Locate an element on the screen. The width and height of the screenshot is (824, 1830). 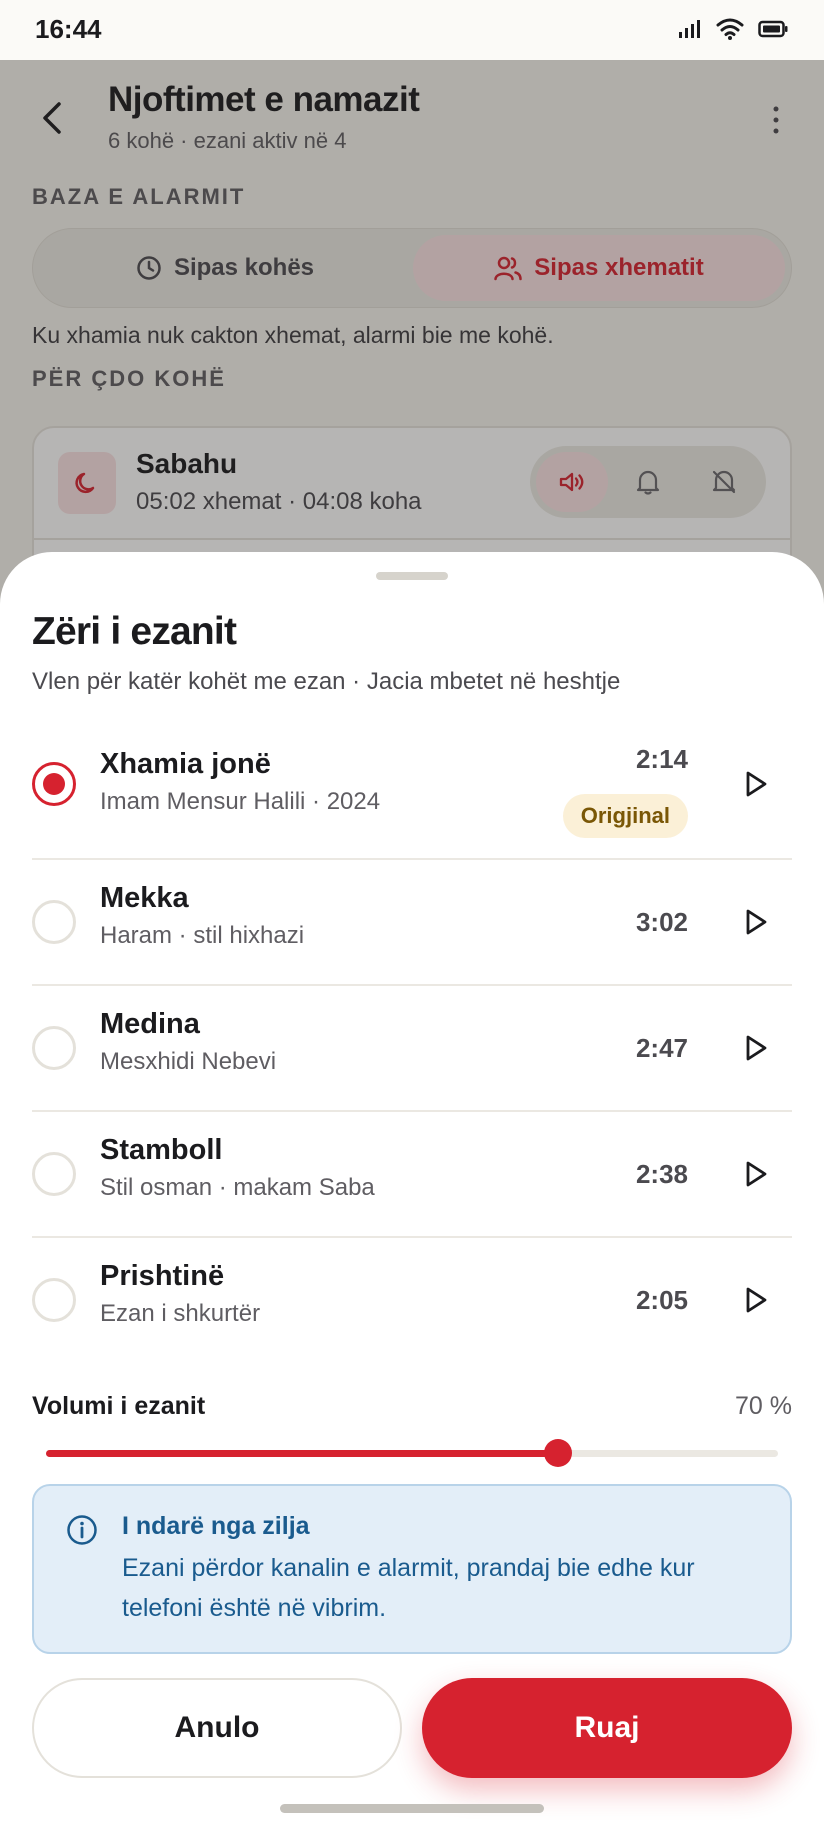
cancel-button: Anulo is located at coordinates (217, 1728).